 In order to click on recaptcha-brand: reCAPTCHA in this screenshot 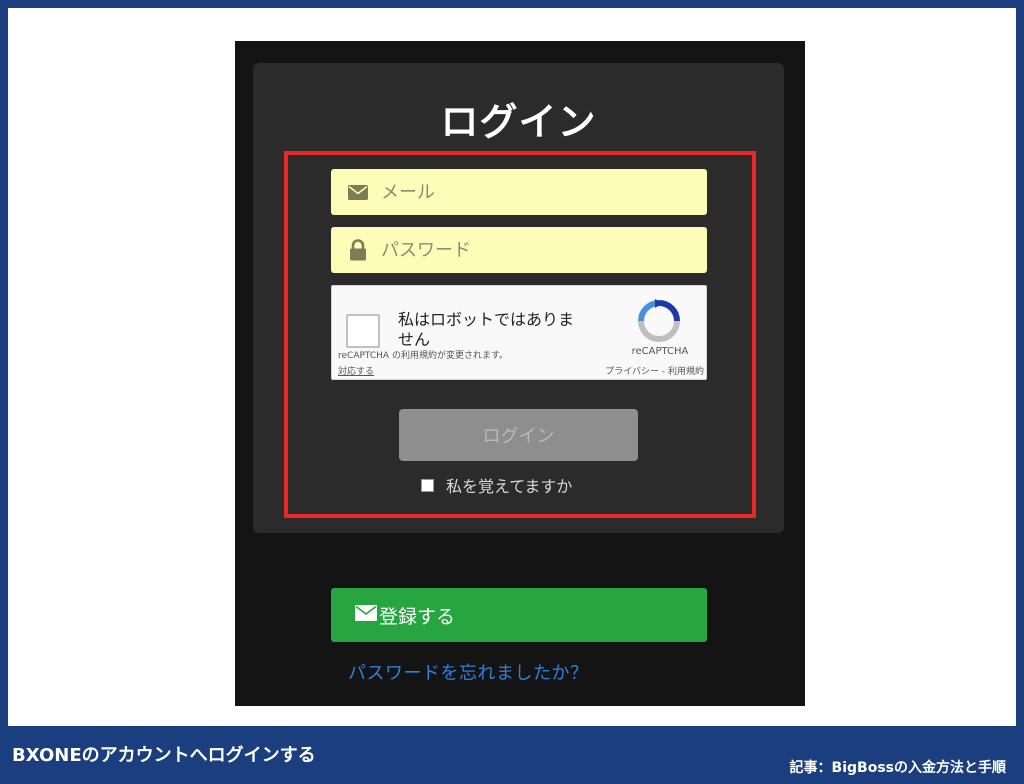, I will do `click(660, 351)`.